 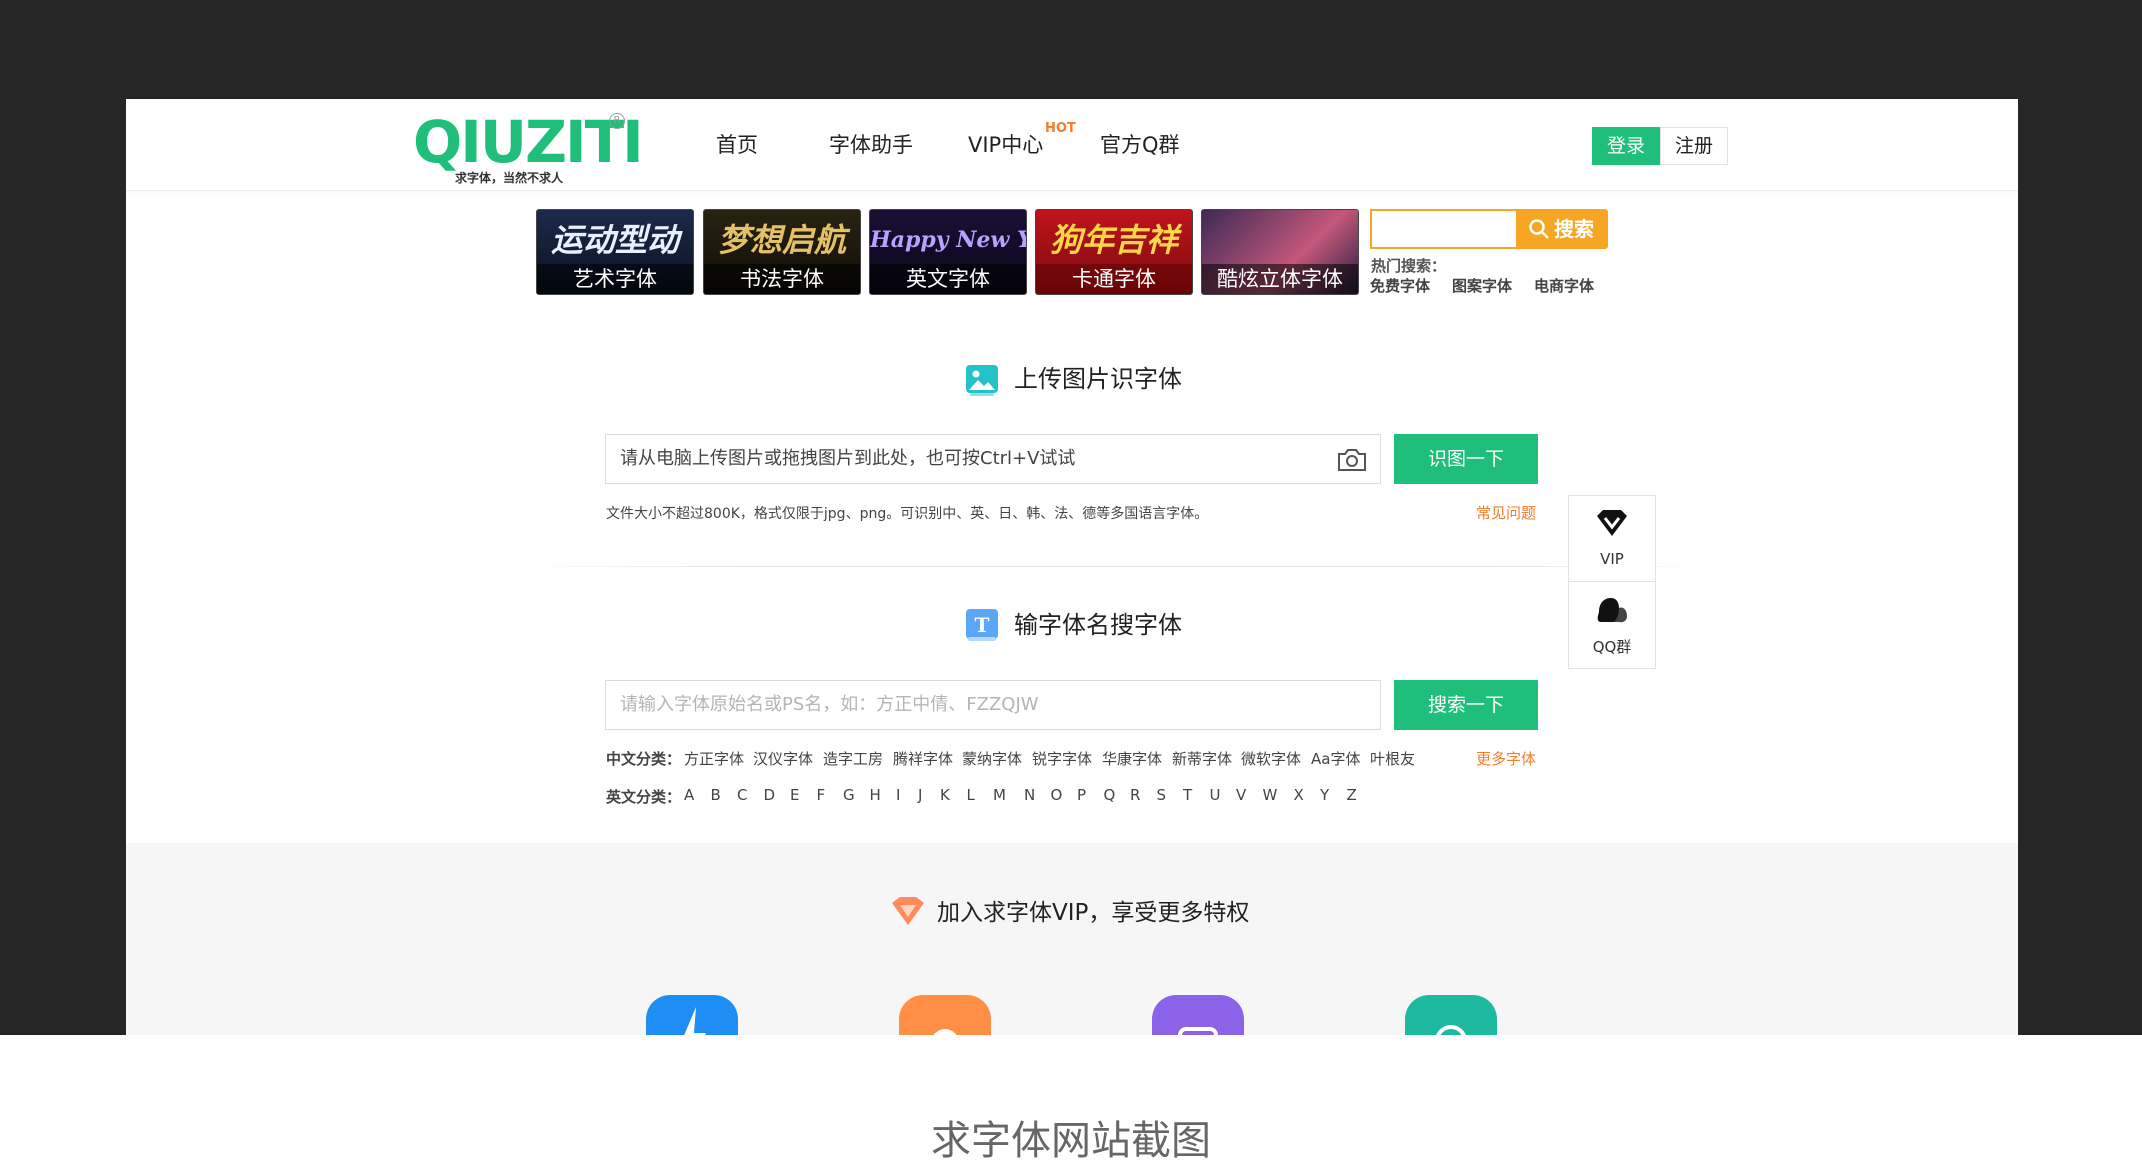 I want to click on vip-diamond-icon, so click(x=1612, y=523).